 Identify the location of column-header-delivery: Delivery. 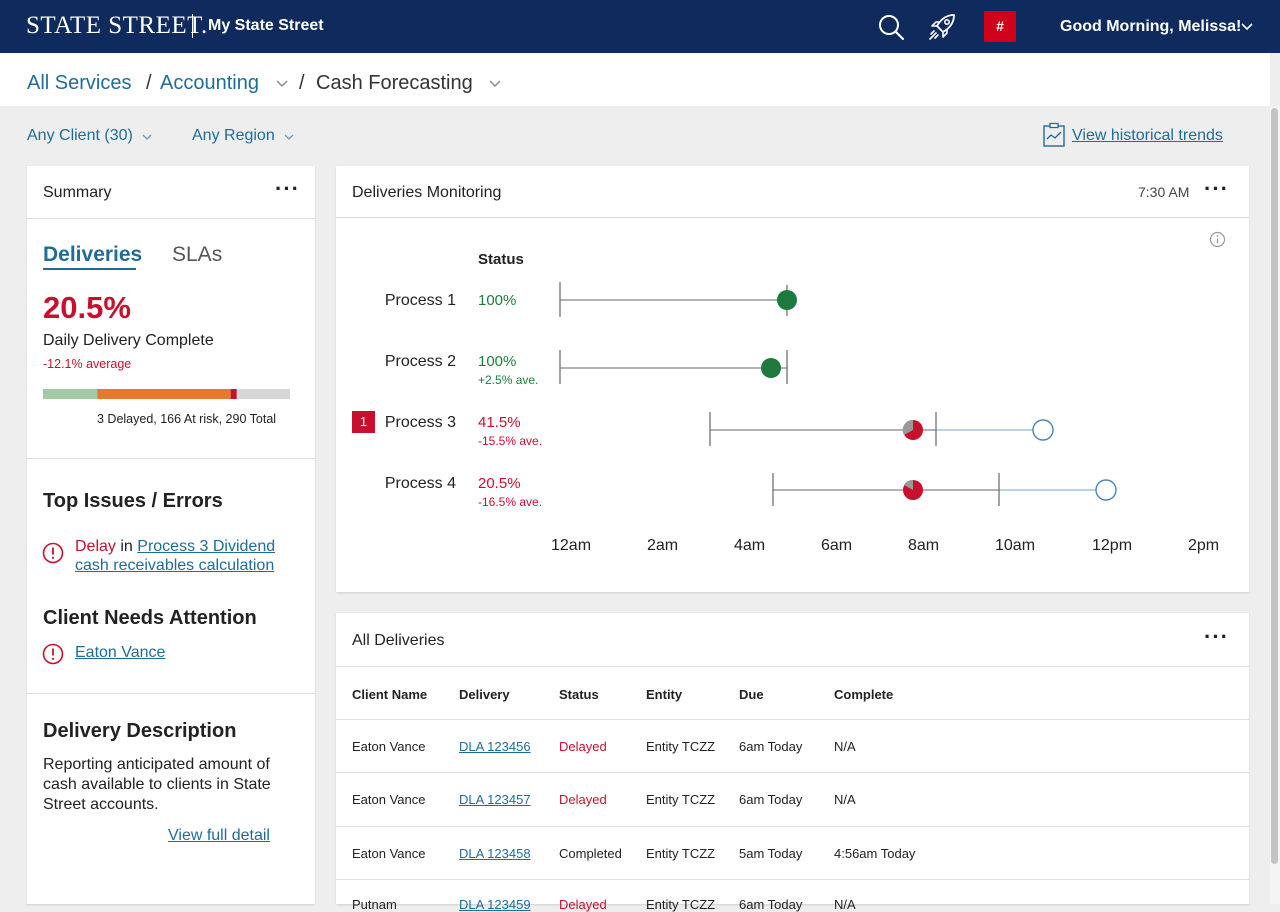
(484, 694).